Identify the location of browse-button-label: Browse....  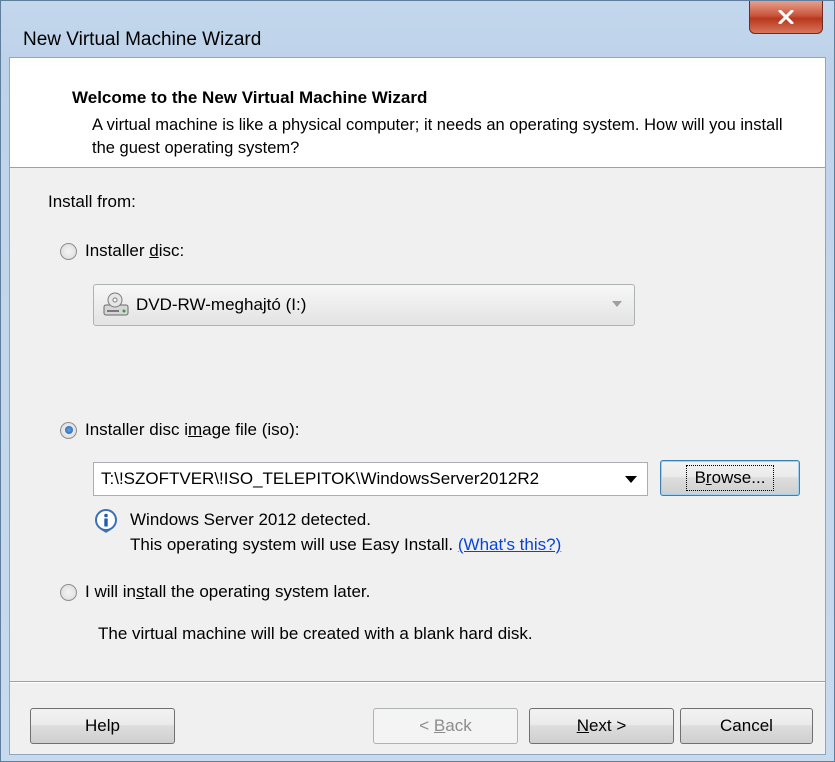
(730, 478).